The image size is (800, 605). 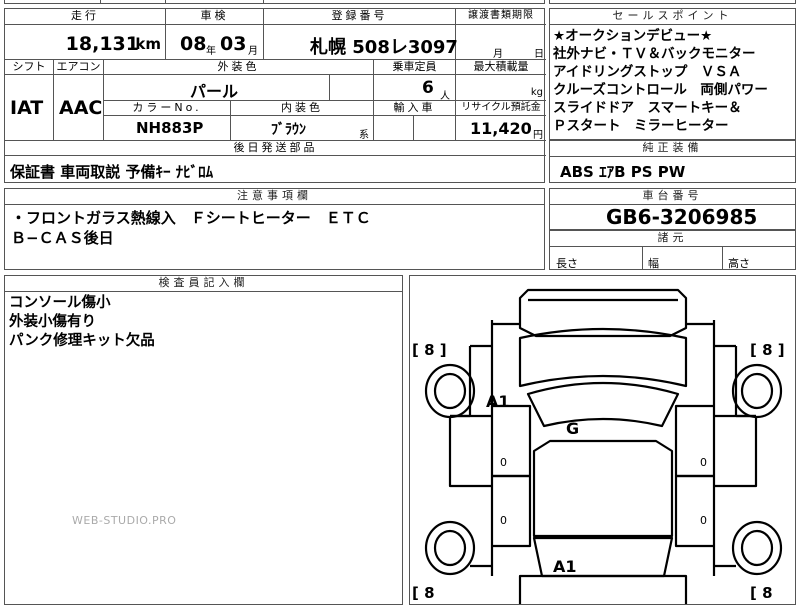 I want to click on registration-value: 札幌 508レ3097, so click(x=384, y=47).